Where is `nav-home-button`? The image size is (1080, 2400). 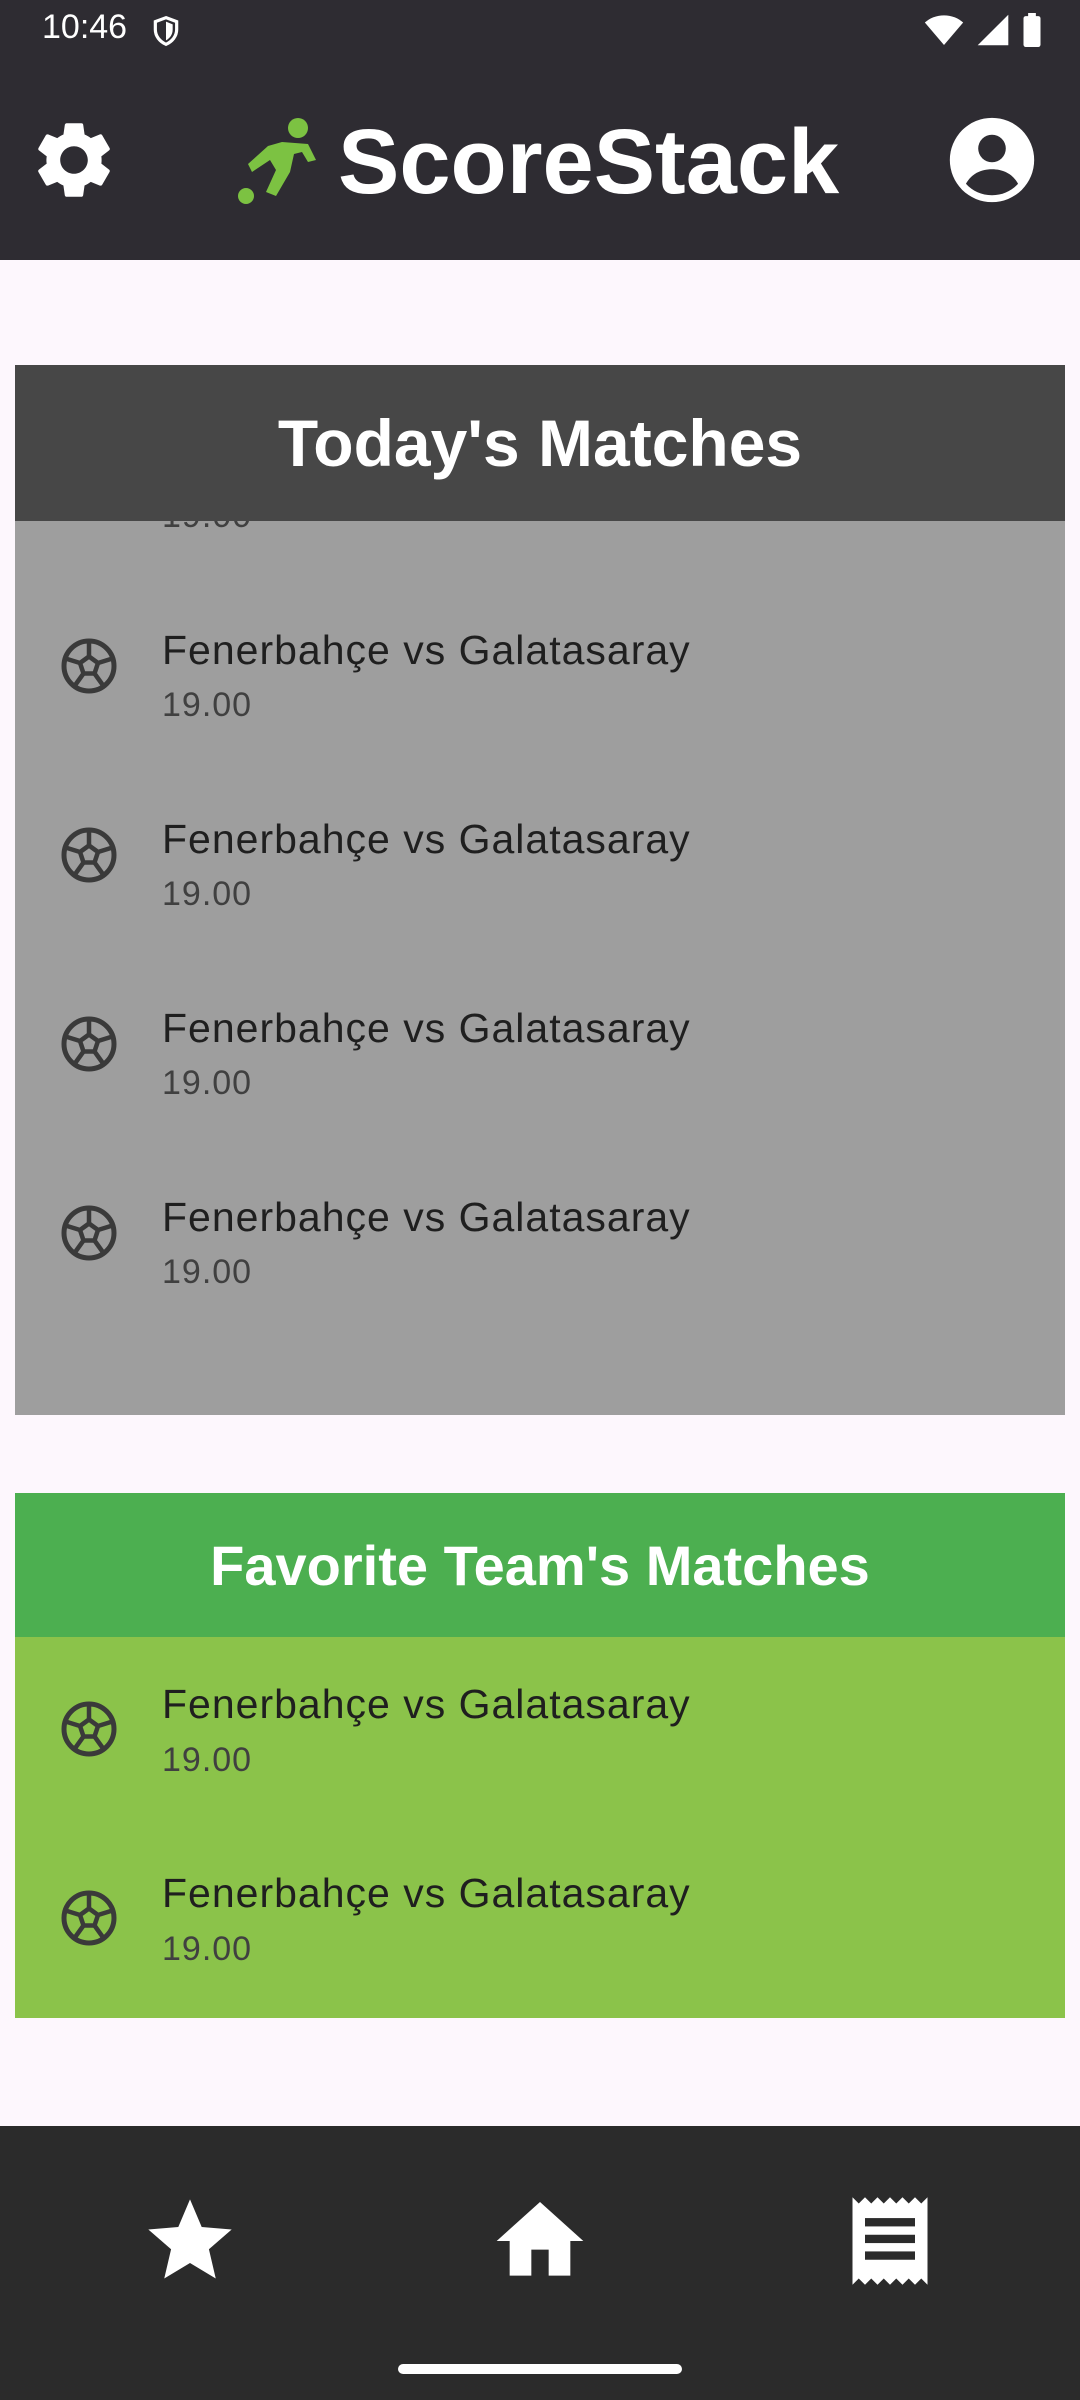 nav-home-button is located at coordinates (540, 2241).